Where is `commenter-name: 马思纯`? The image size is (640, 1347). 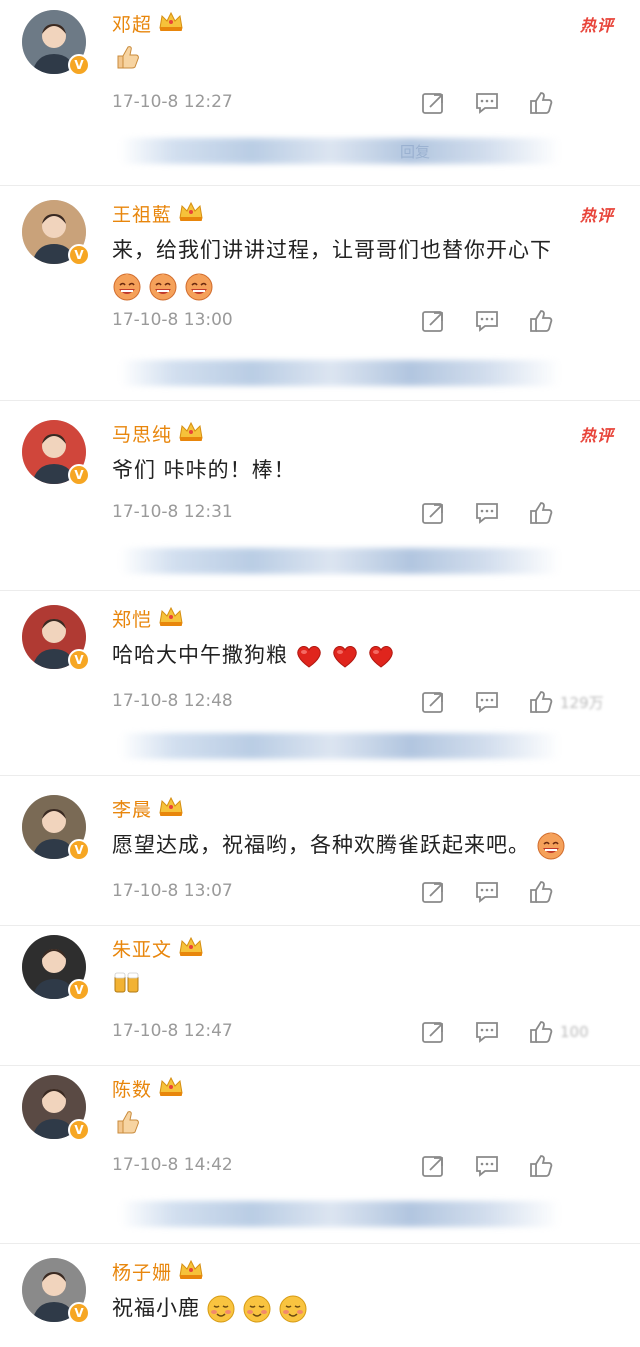
commenter-name: 马思纯 is located at coordinates (142, 433).